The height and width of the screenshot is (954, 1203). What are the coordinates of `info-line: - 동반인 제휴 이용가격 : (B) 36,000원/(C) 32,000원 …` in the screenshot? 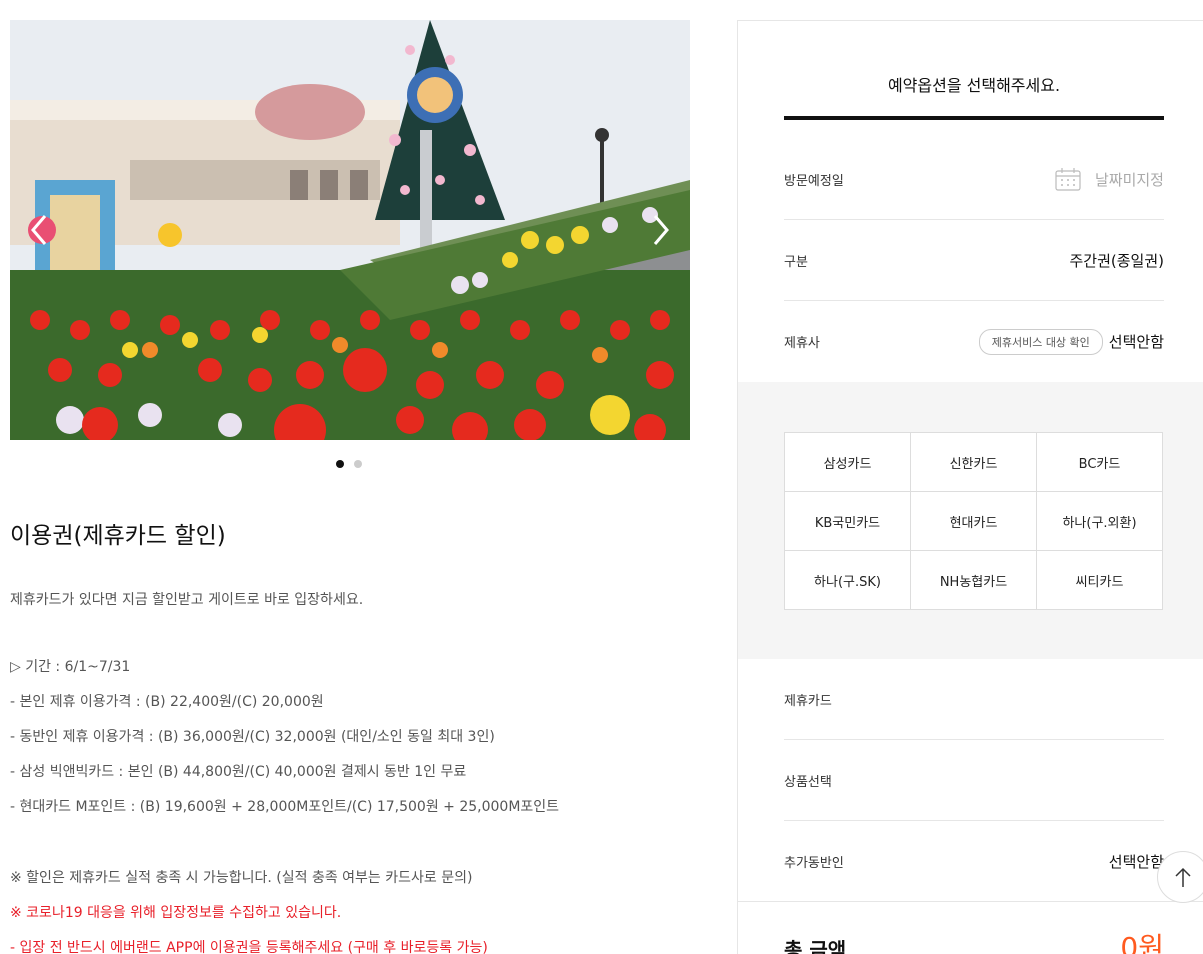 It's located at (252, 737).